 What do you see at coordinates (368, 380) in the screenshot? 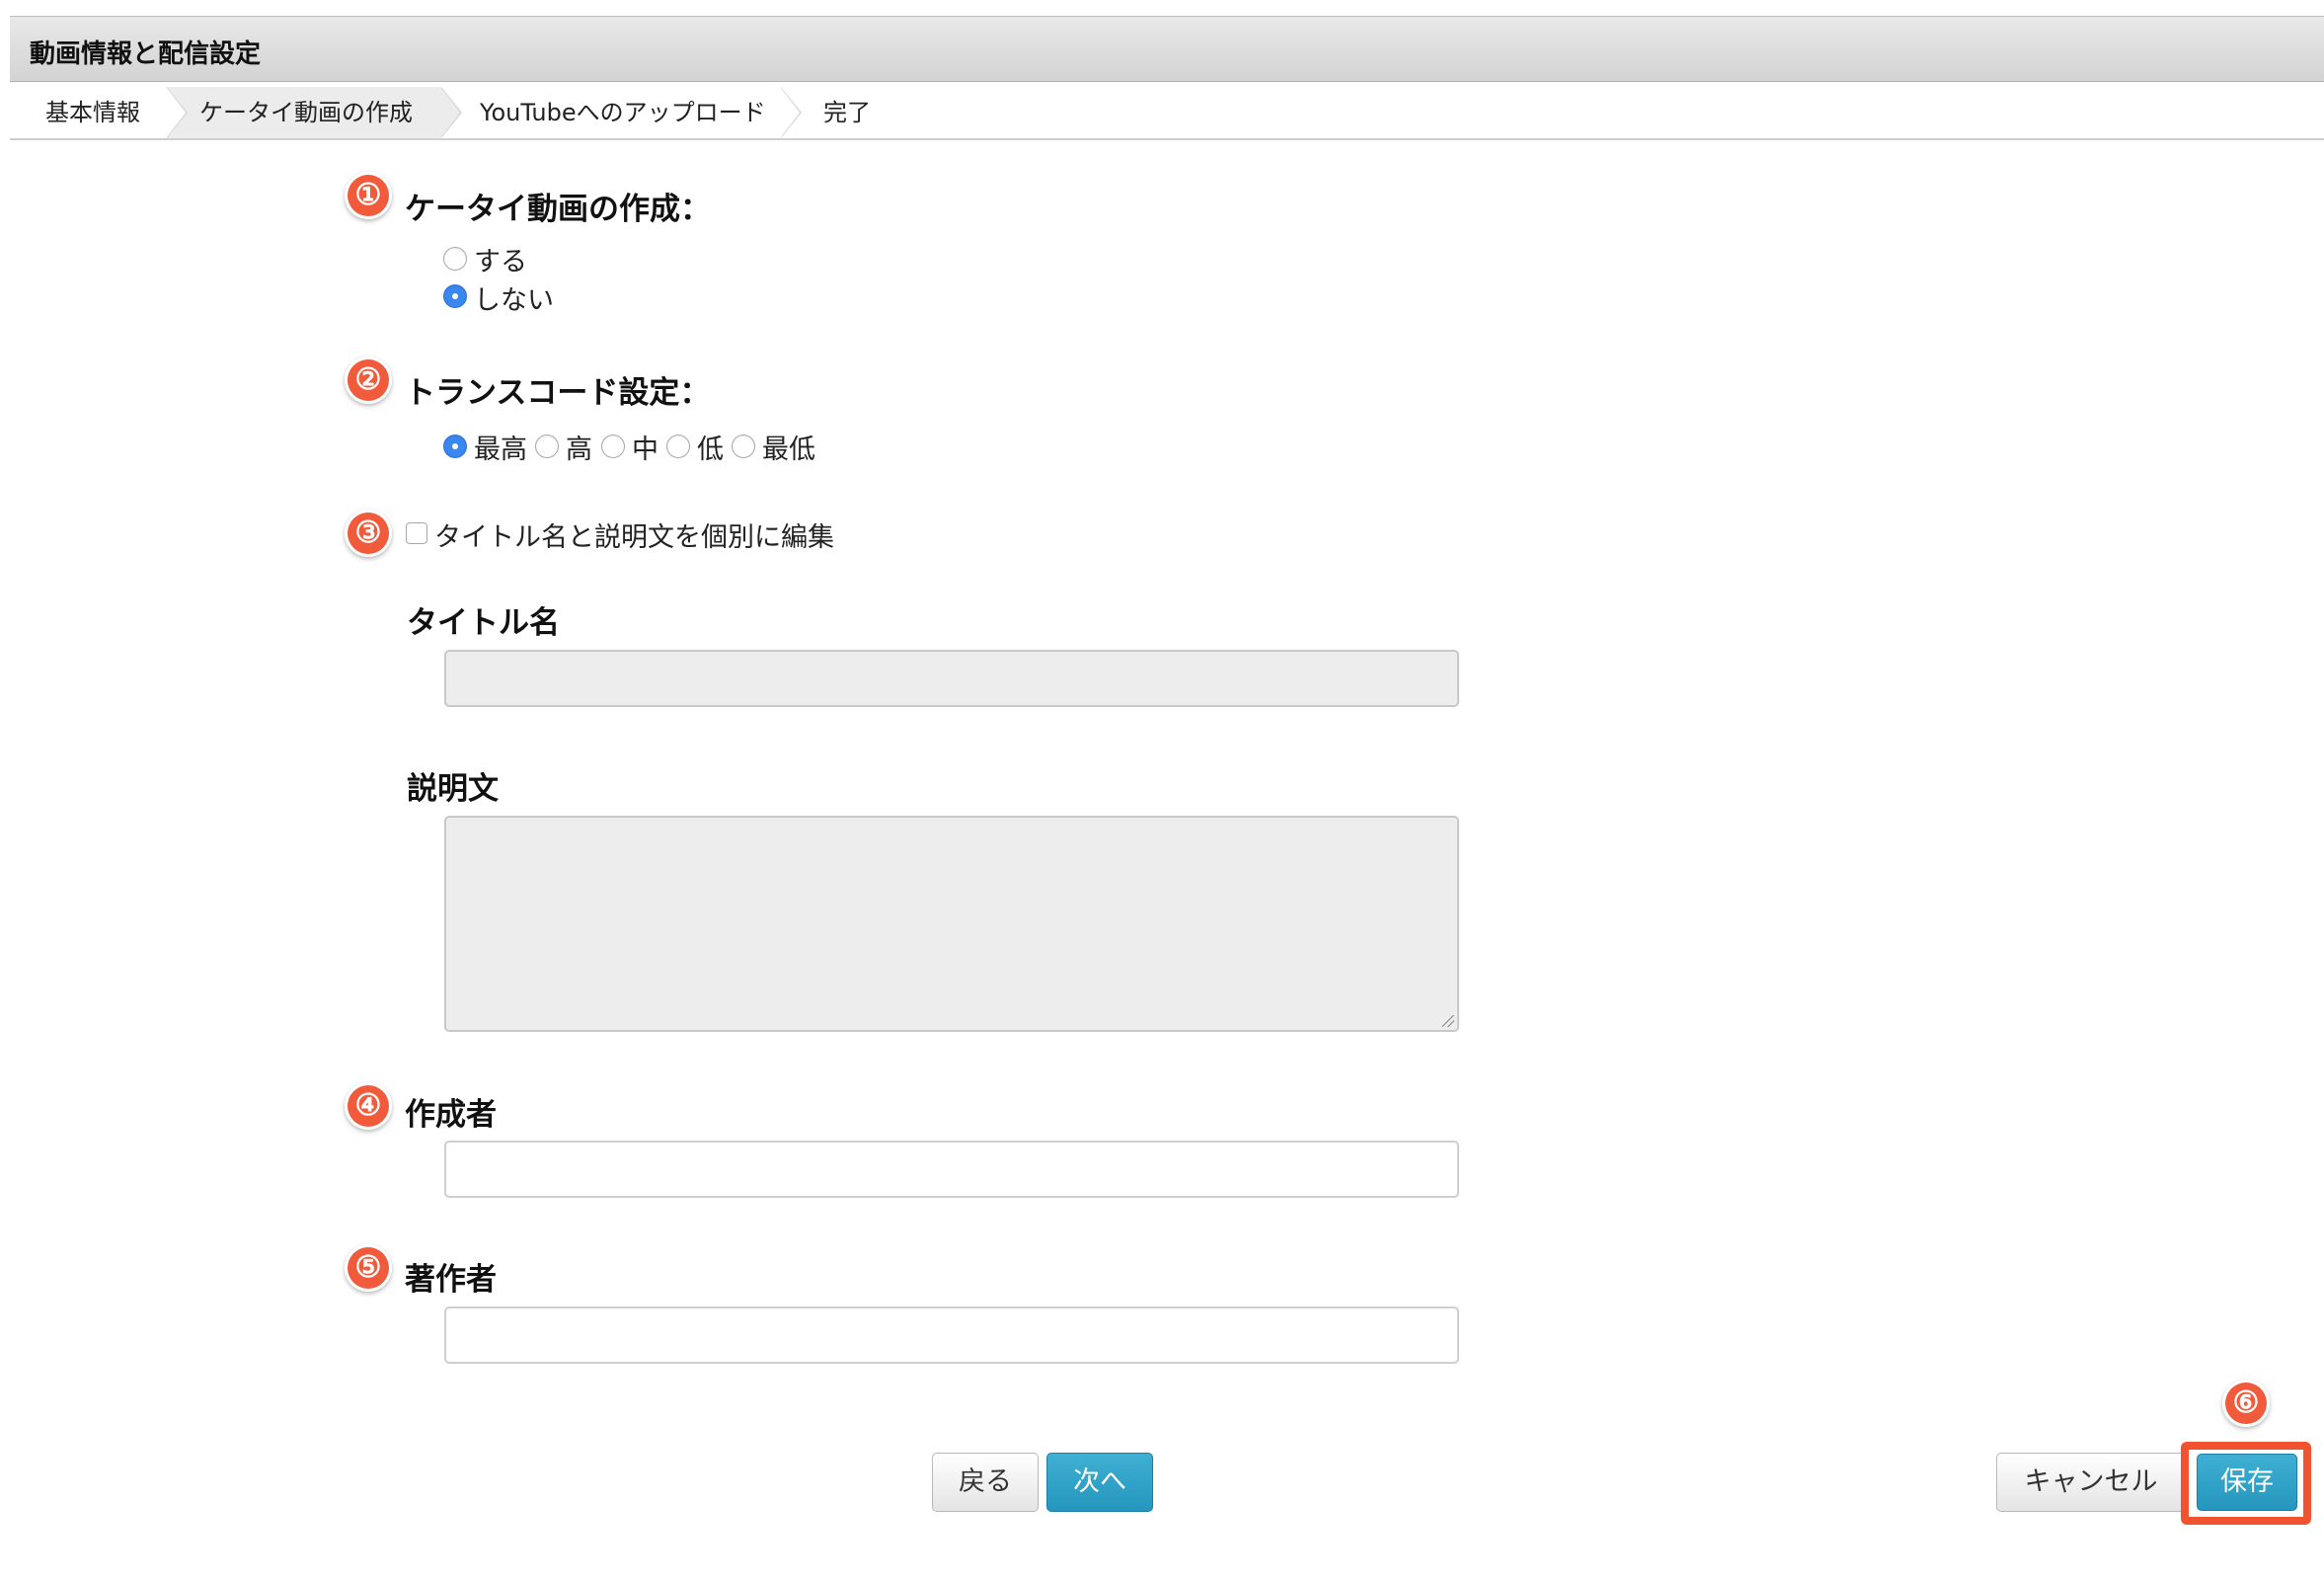
I see `marker-2: ②` at bounding box center [368, 380].